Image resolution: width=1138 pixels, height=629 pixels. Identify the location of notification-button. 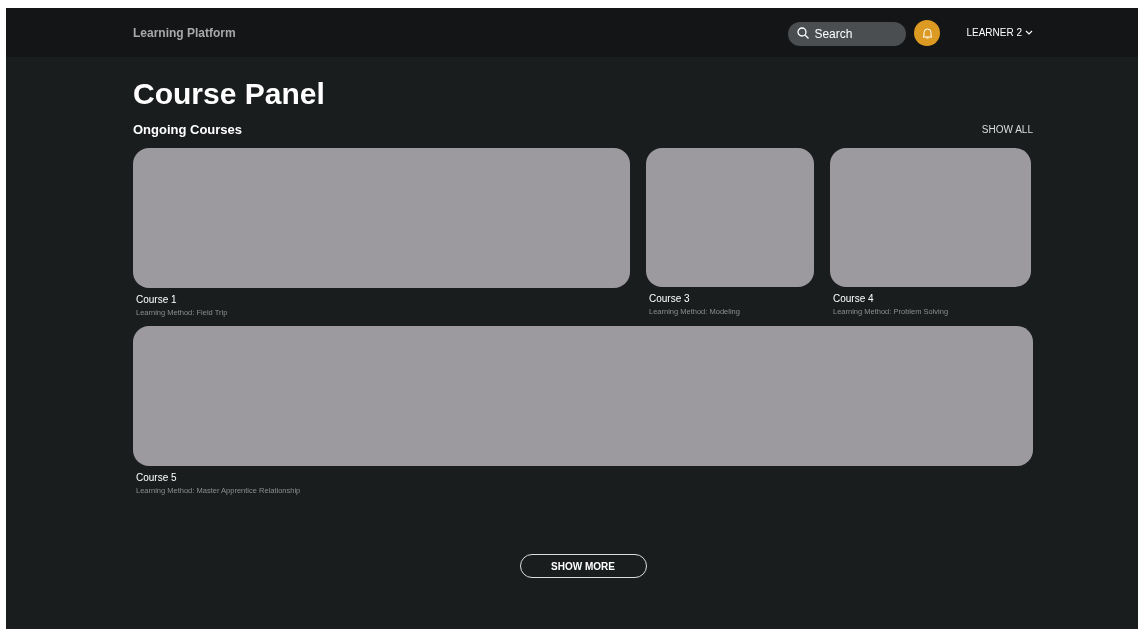
(927, 32).